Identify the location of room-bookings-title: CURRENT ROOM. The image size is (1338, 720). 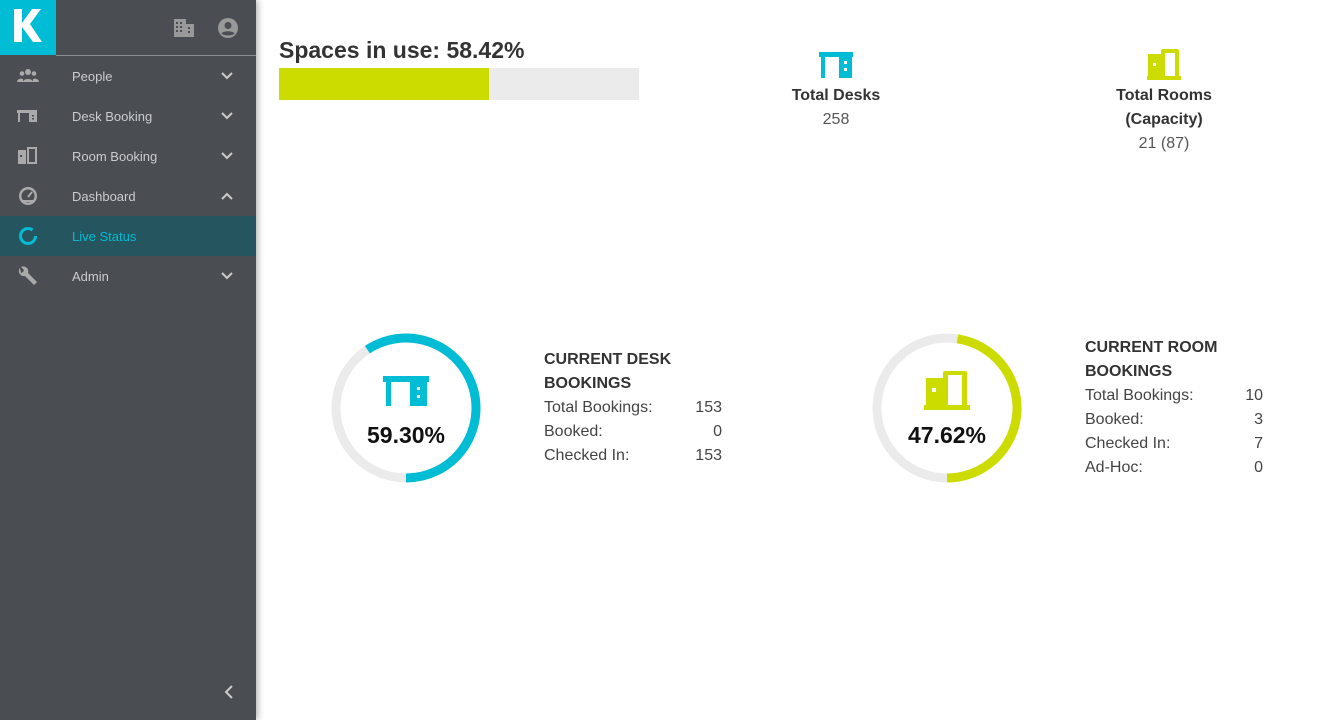
(1151, 347).